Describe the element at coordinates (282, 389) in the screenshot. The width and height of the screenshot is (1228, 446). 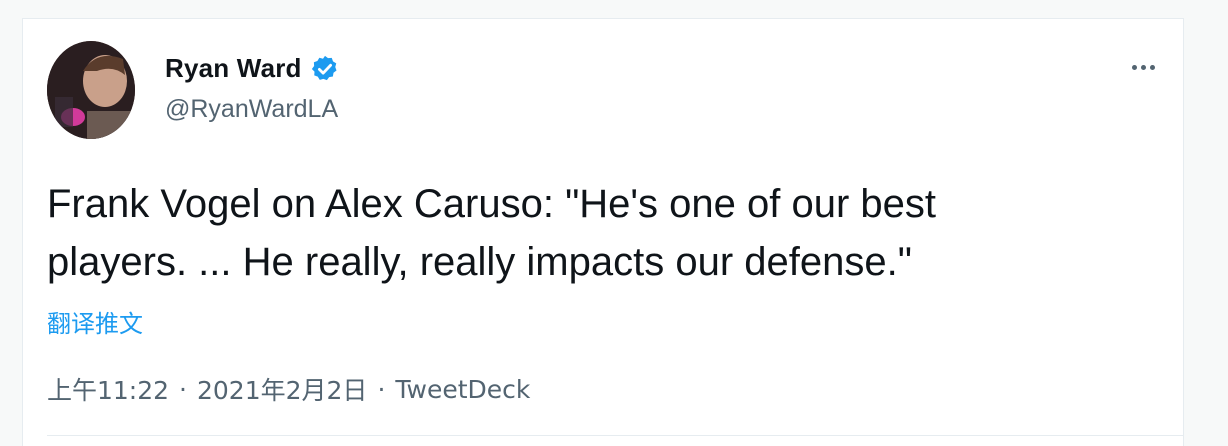
I see `tweet-date: 2021年2月2日` at that location.